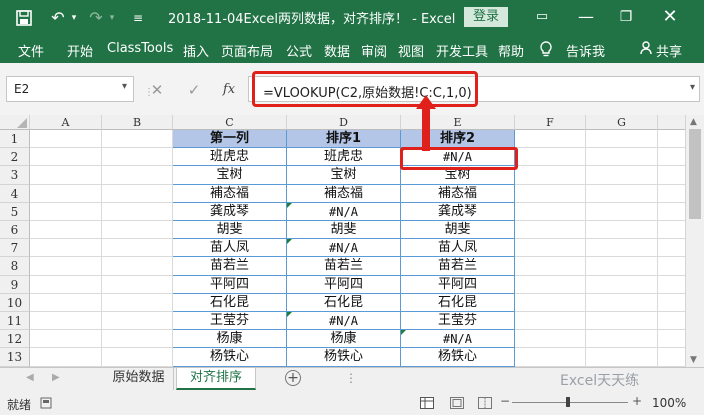 The width and height of the screenshot is (704, 415). Describe the element at coordinates (344, 193) in the screenshot. I see `table-cell: 補态福` at that location.